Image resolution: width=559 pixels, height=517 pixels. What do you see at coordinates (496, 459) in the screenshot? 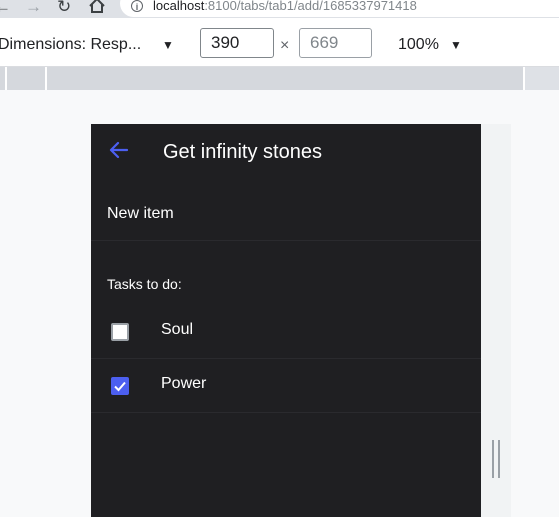
I see `resize-handle` at bounding box center [496, 459].